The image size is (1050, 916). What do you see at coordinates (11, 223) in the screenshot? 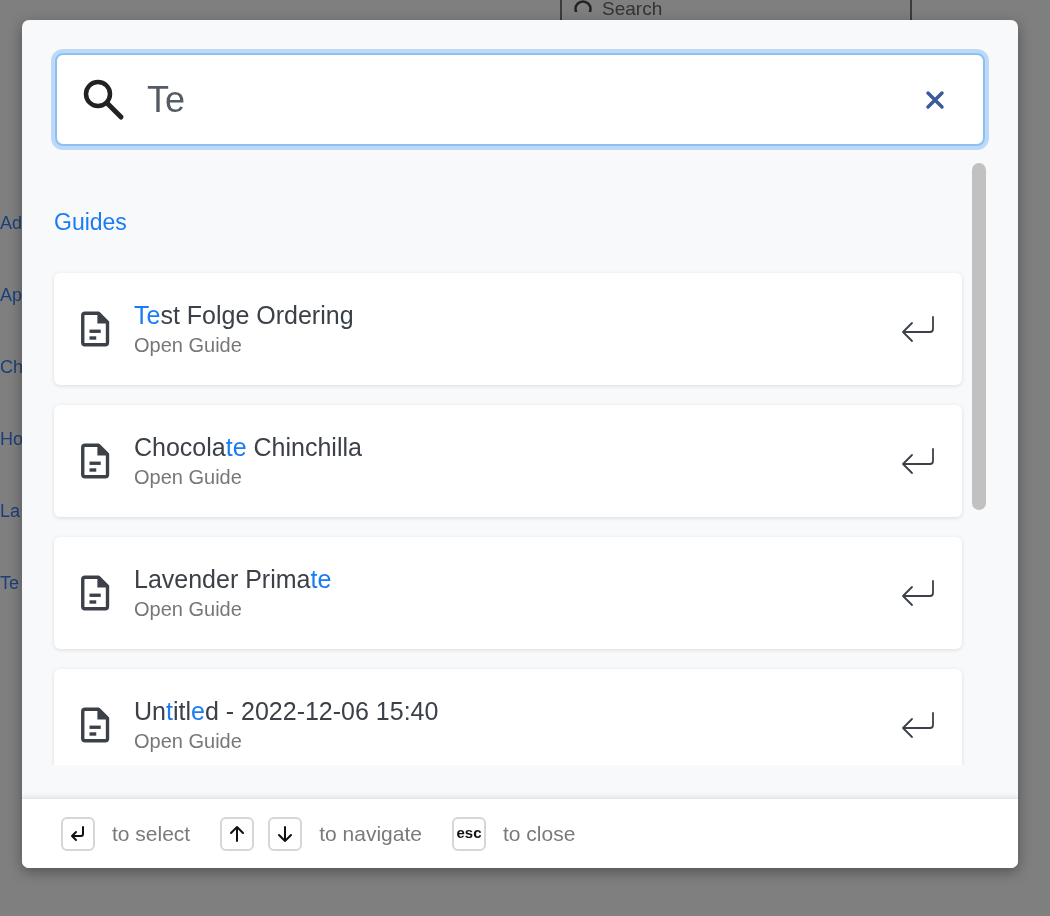
I see `sidebar-link: Ad` at bounding box center [11, 223].